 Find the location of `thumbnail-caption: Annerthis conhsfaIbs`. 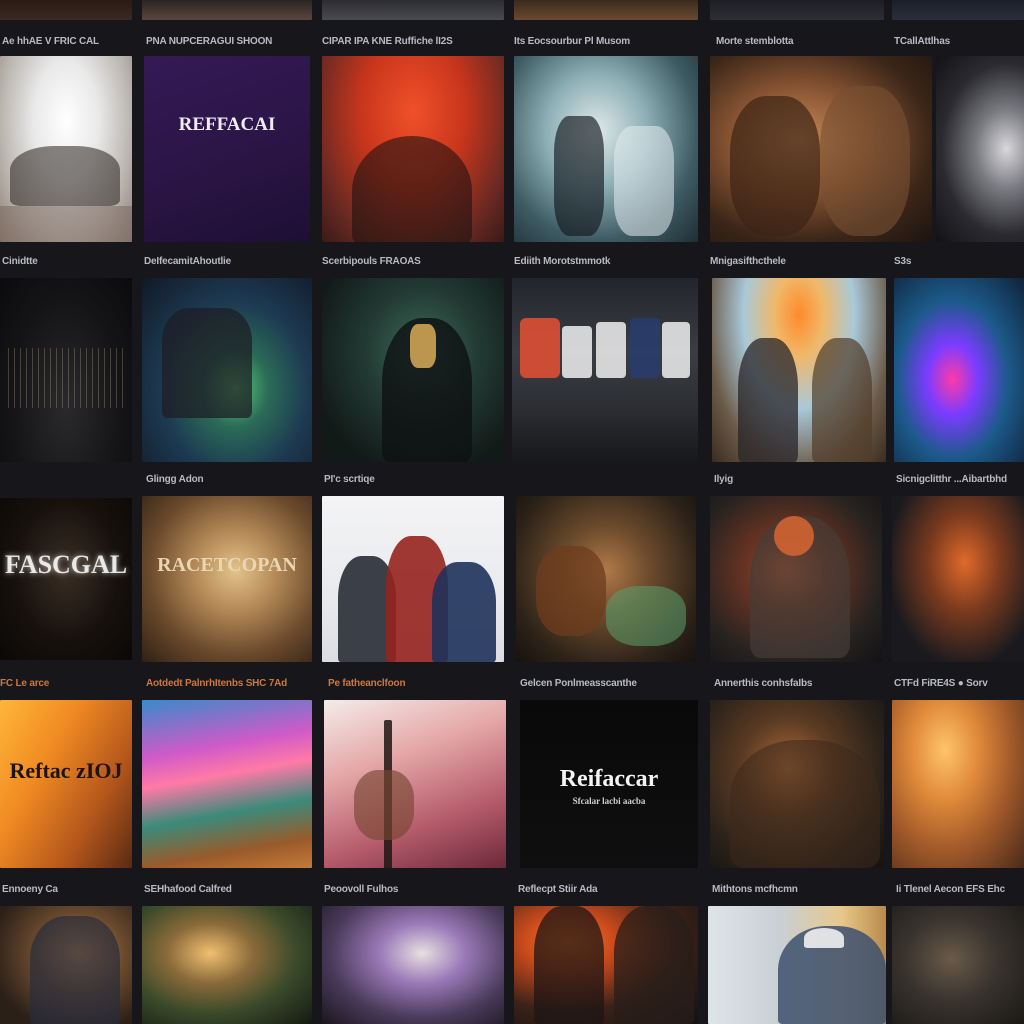

thumbnail-caption: Annerthis conhsfaIbs is located at coordinates (800, 684).